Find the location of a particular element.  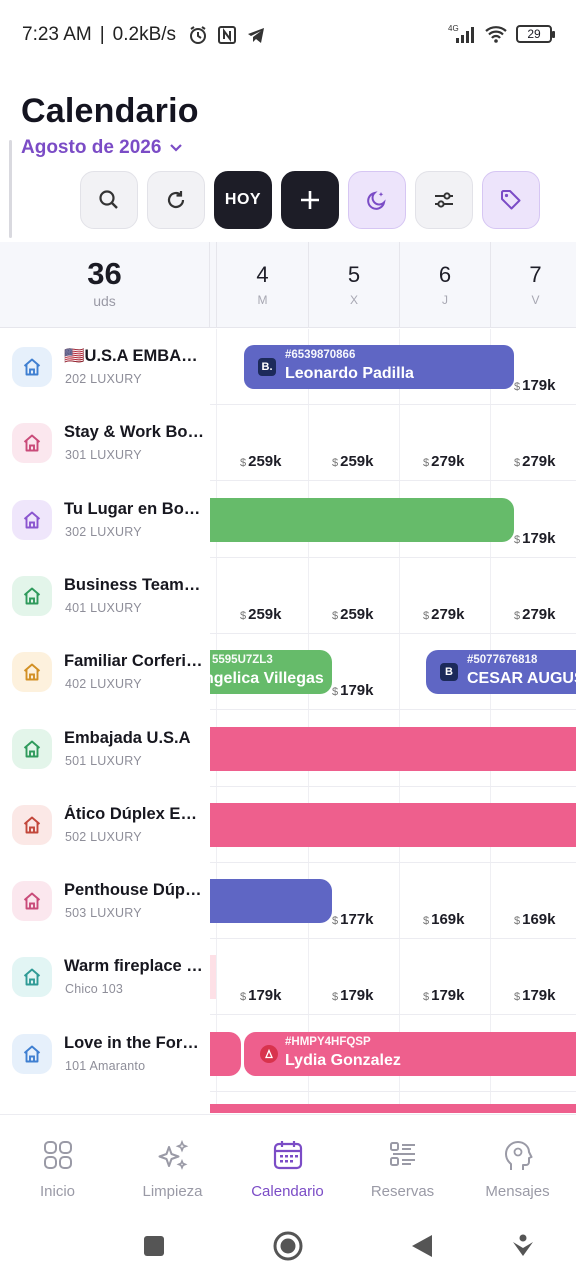

night-mode-button is located at coordinates (377, 200).